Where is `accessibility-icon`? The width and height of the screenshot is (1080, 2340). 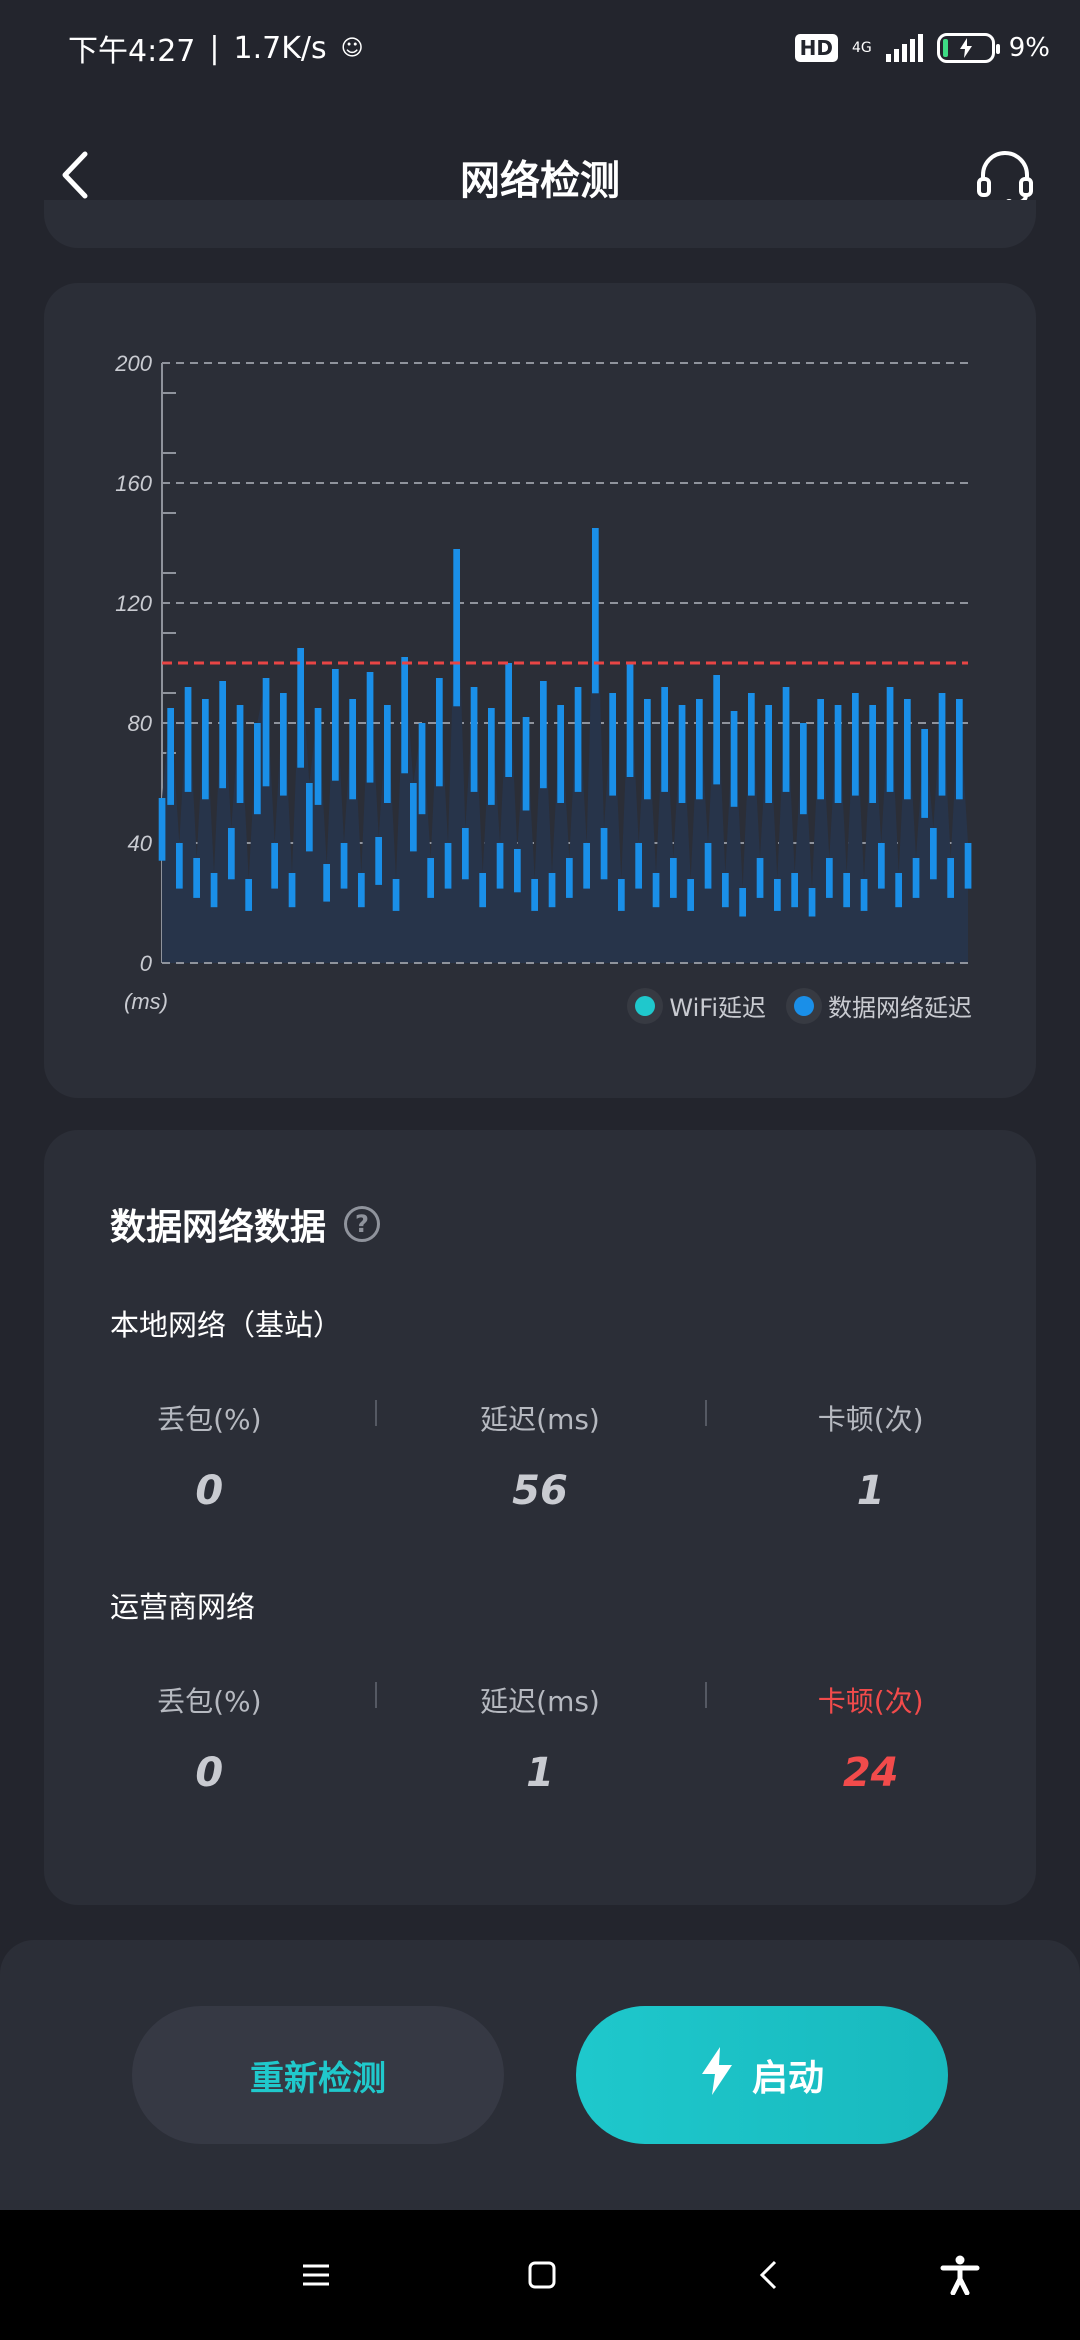
accessibility-icon is located at coordinates (960, 2275).